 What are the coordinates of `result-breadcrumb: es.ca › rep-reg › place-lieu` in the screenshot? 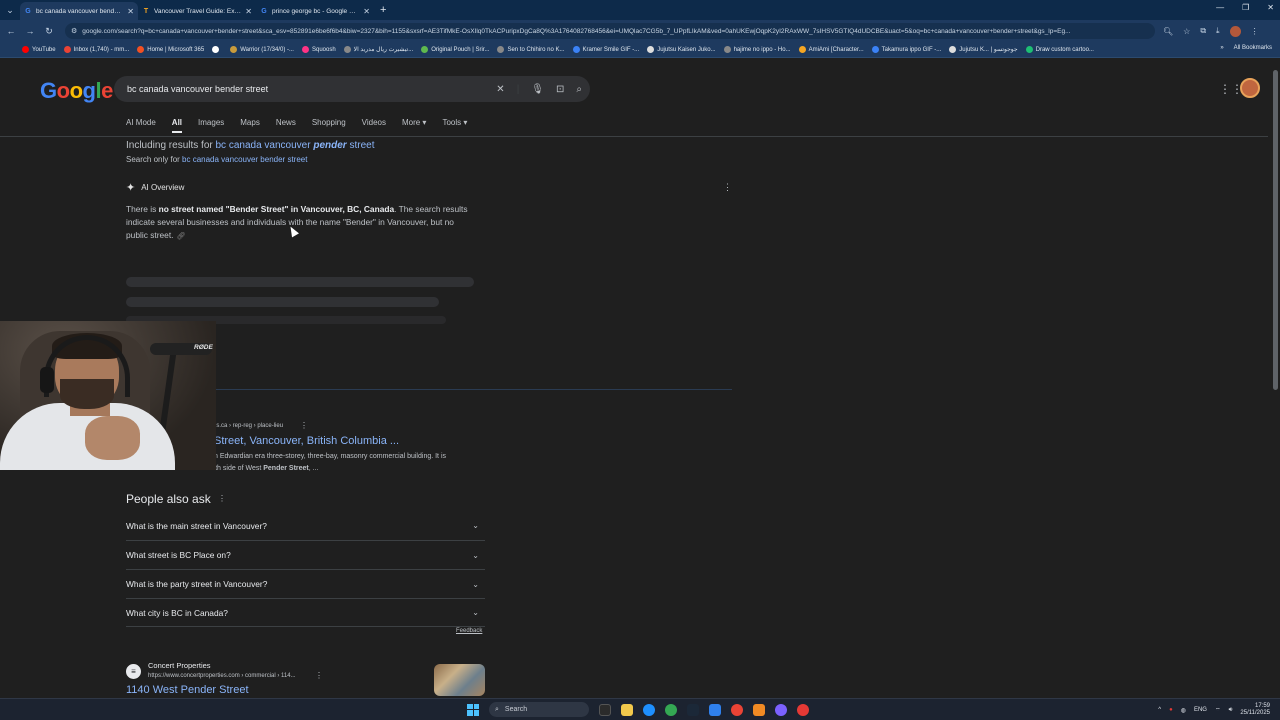 It's located at (248, 426).